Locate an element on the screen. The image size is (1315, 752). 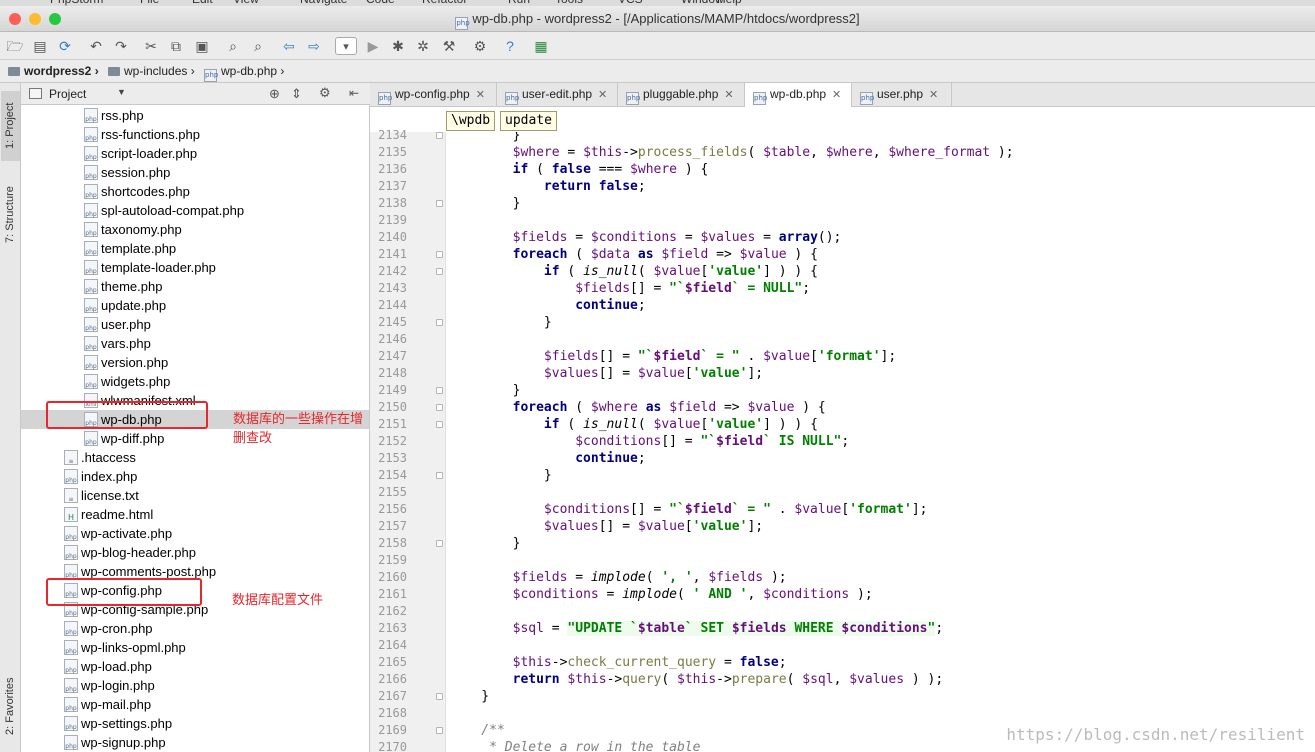
folder-open-icon: 🗁 is located at coordinates (15, 46).